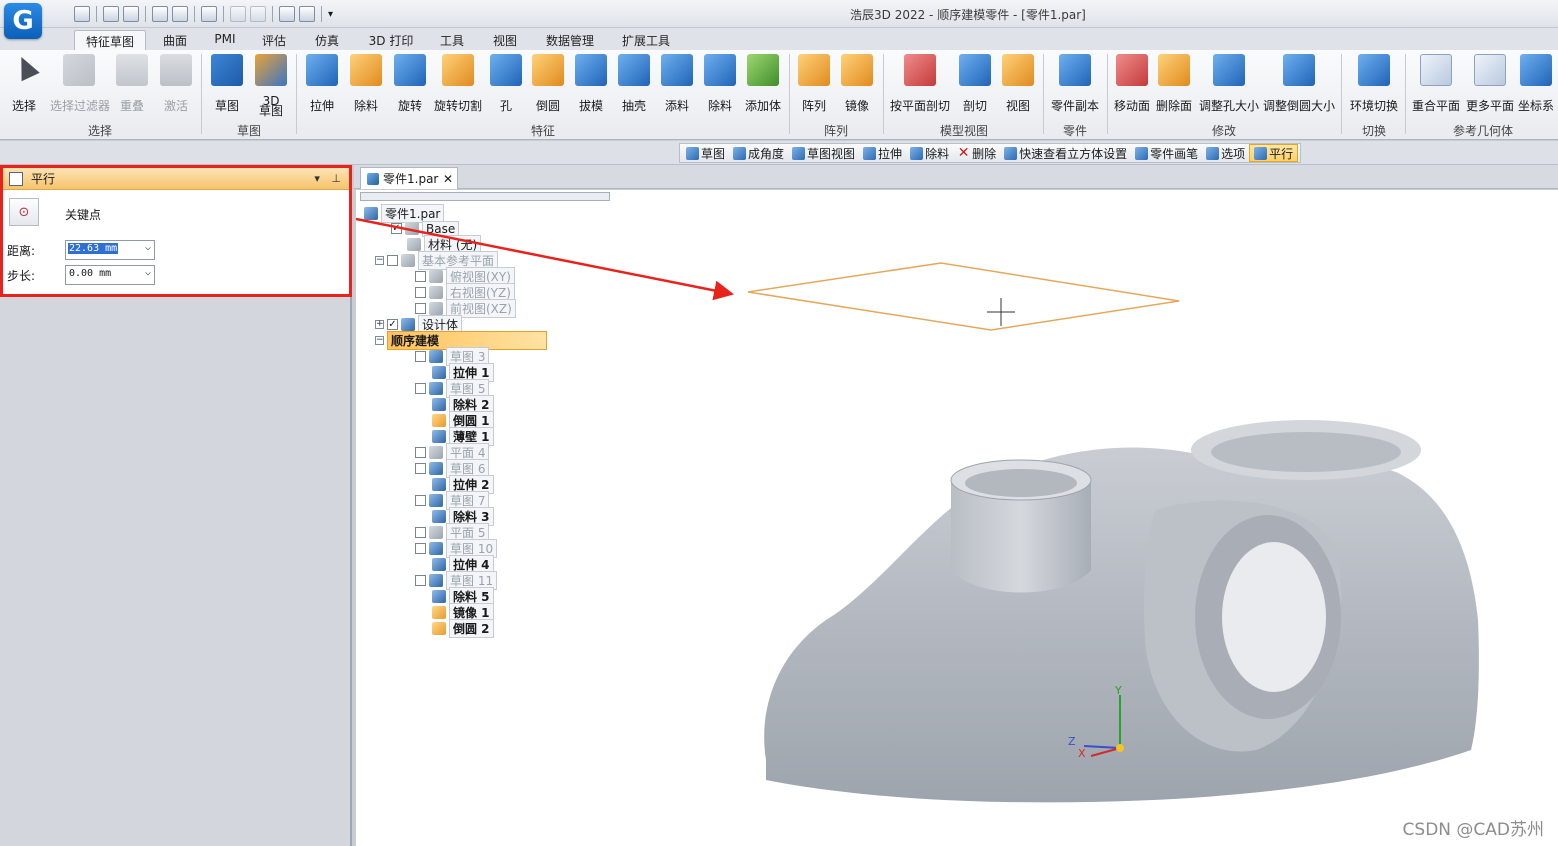 This screenshot has width=1558, height=846. I want to click on cmd-part-painter: 零件画笔, so click(1166, 153).